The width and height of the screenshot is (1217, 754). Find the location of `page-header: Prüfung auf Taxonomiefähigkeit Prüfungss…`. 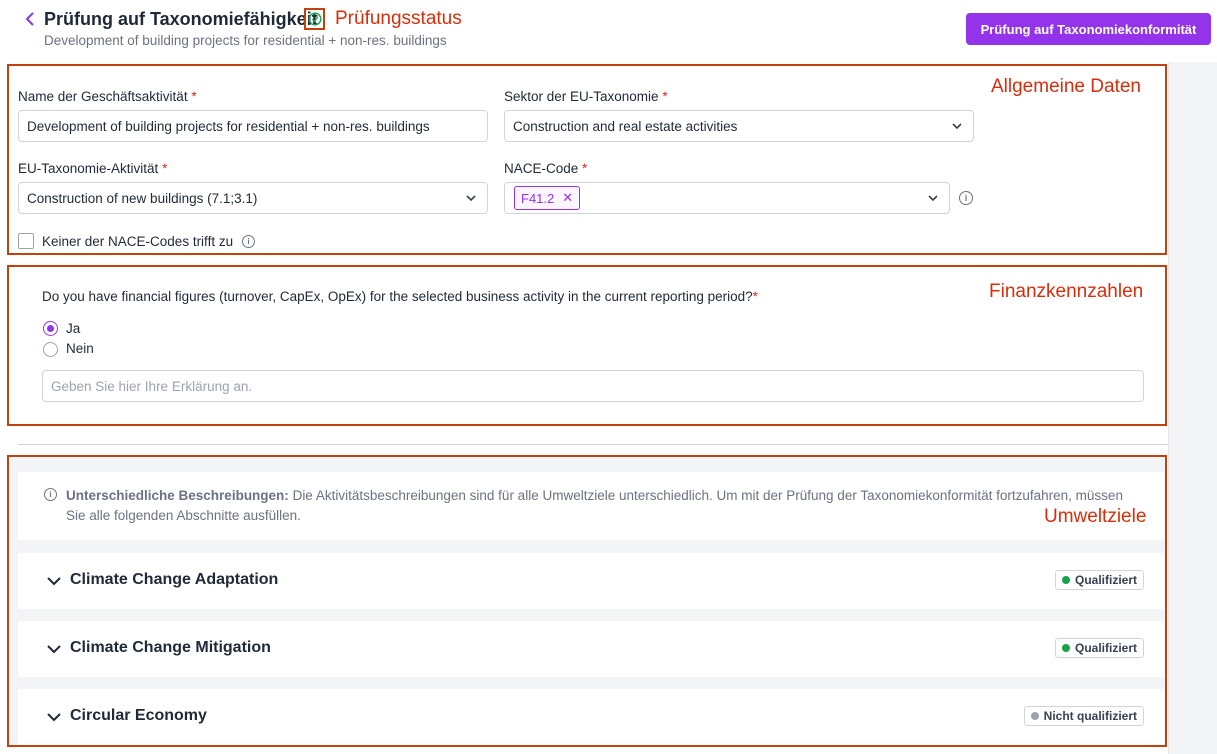

page-header: Prüfung auf Taxonomiefähigkeit Prüfungss… is located at coordinates (608, 31).